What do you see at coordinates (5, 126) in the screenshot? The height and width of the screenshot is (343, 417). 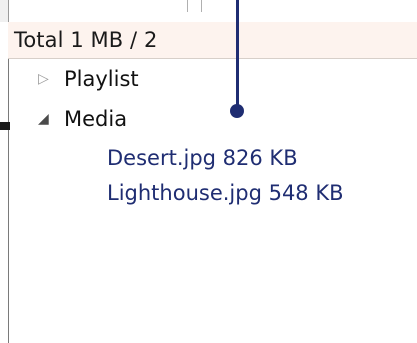 I see `splitter-handle` at bounding box center [5, 126].